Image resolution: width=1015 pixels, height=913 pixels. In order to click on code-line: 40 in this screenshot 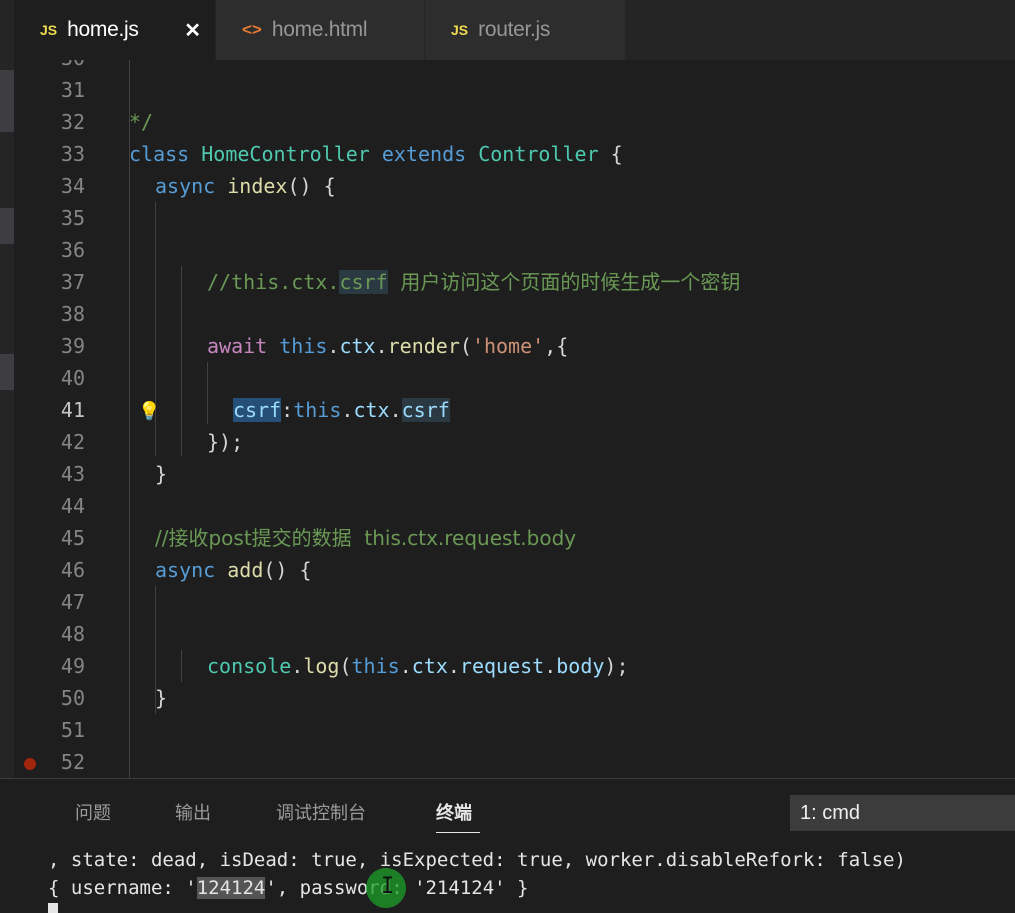, I will do `click(507, 378)`.